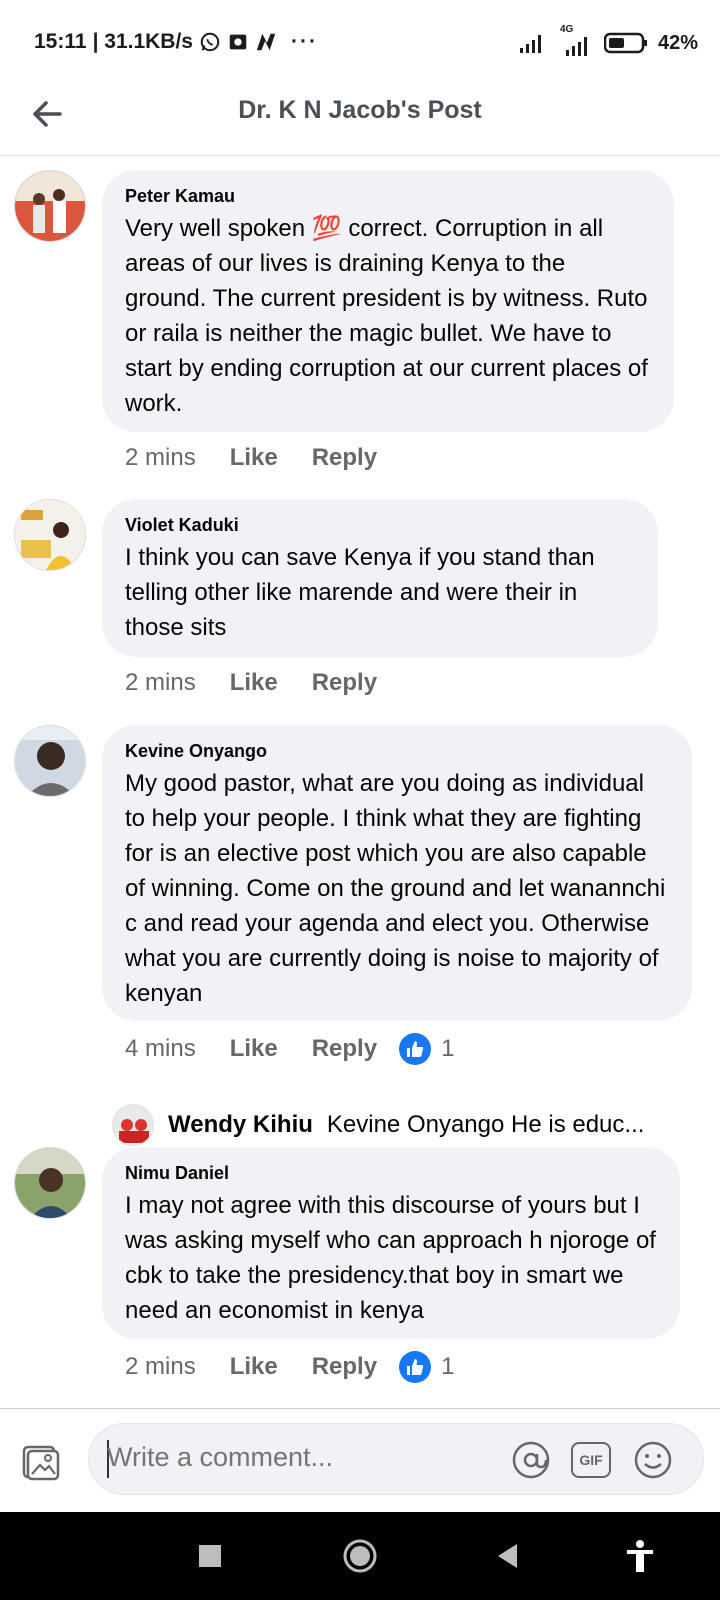 This screenshot has height=1600, width=720. Describe the element at coordinates (360, 42) in the screenshot. I see `status-bar: 15:11 | 31.1KB/s ··· 4G 42%` at that location.